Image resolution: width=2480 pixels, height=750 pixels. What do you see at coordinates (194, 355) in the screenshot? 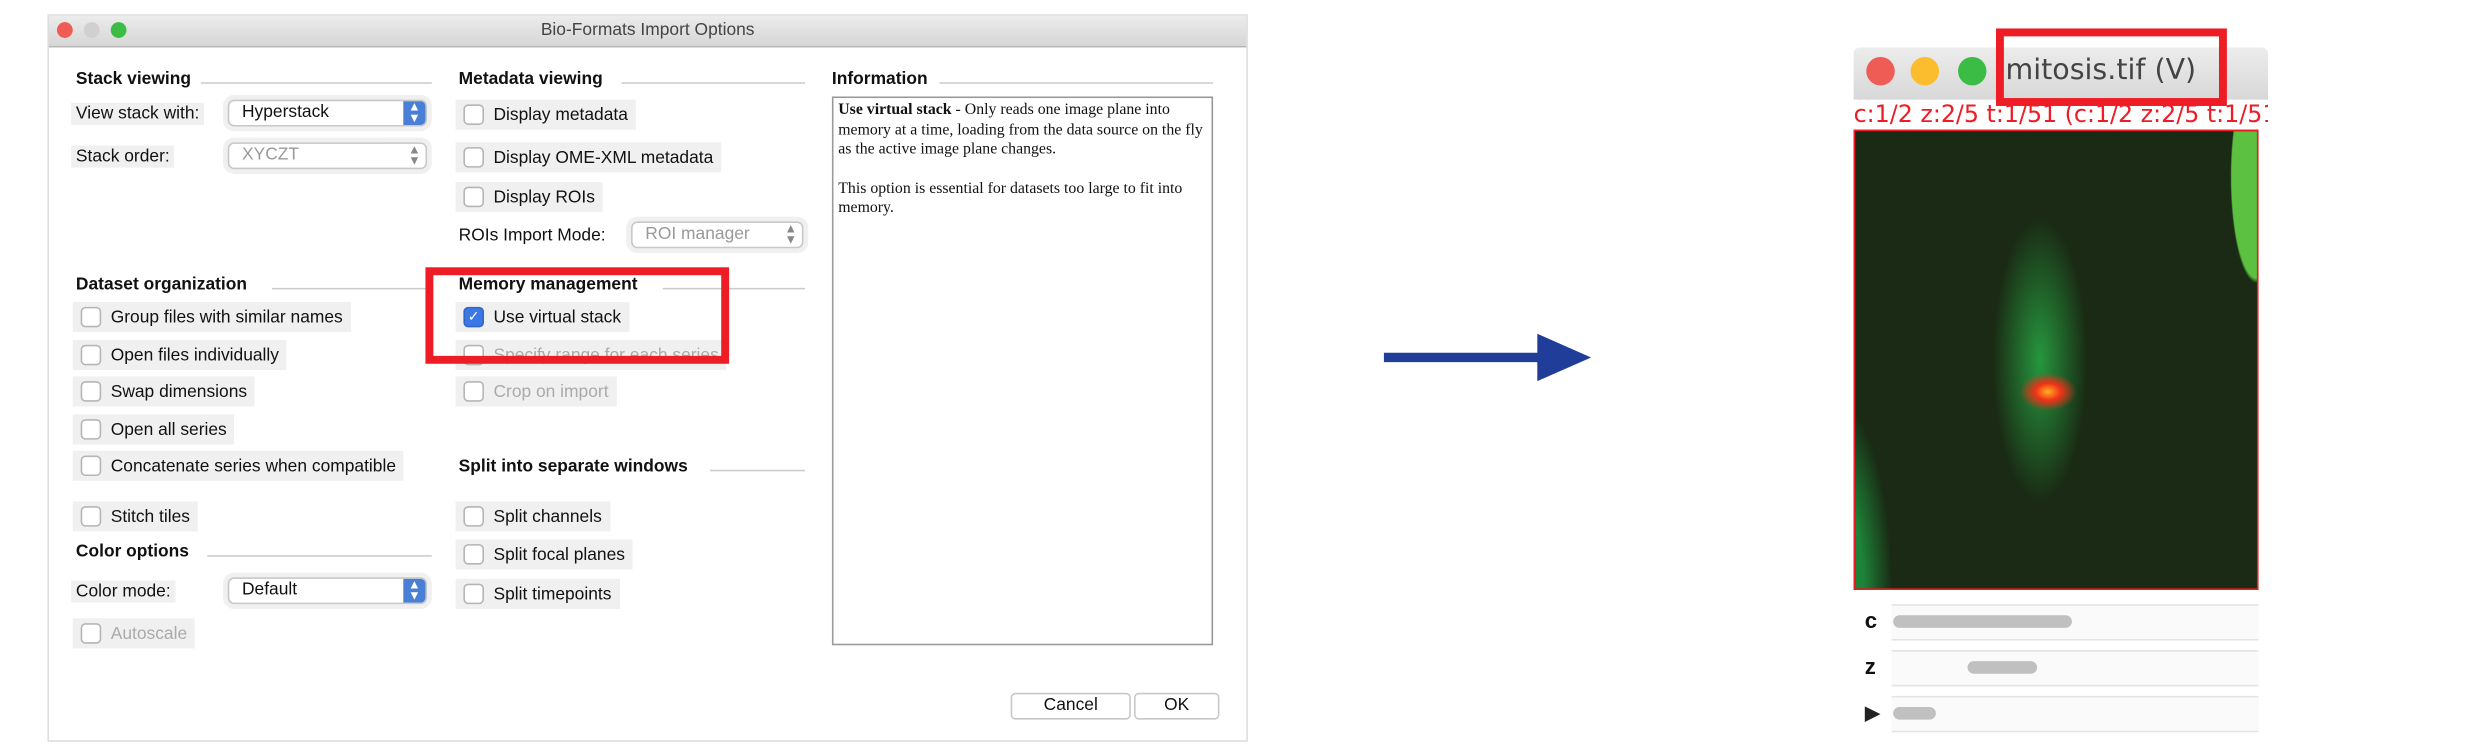
I see `checkbox-label: Open files individually` at bounding box center [194, 355].